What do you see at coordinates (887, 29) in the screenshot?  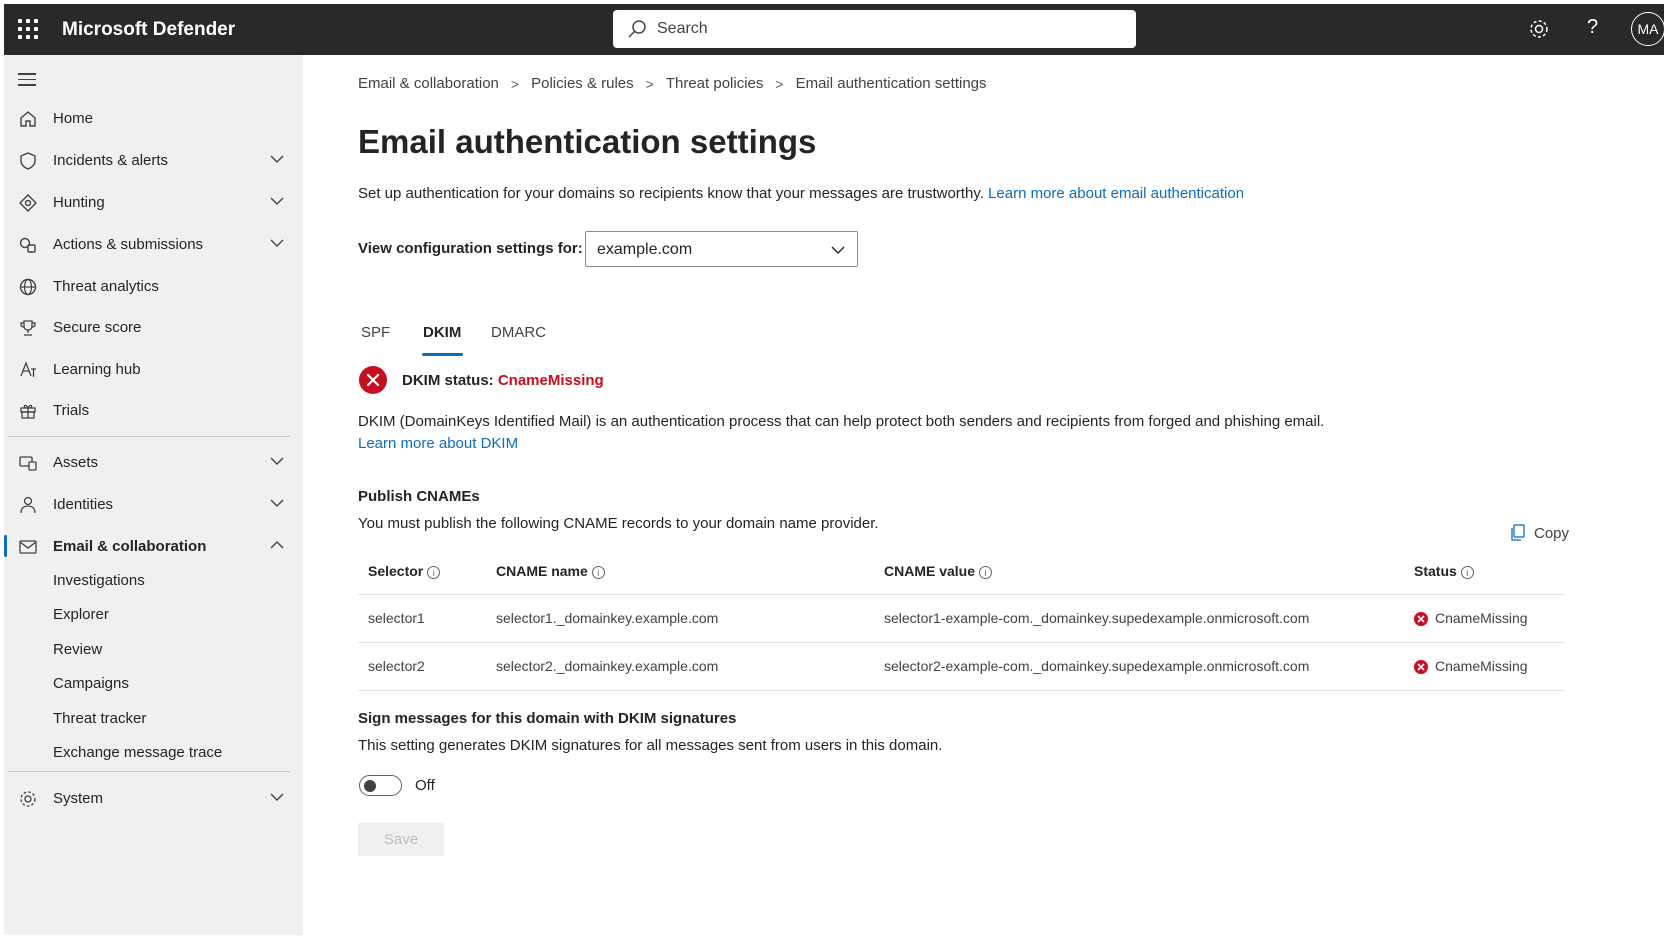 I see `search-input` at bounding box center [887, 29].